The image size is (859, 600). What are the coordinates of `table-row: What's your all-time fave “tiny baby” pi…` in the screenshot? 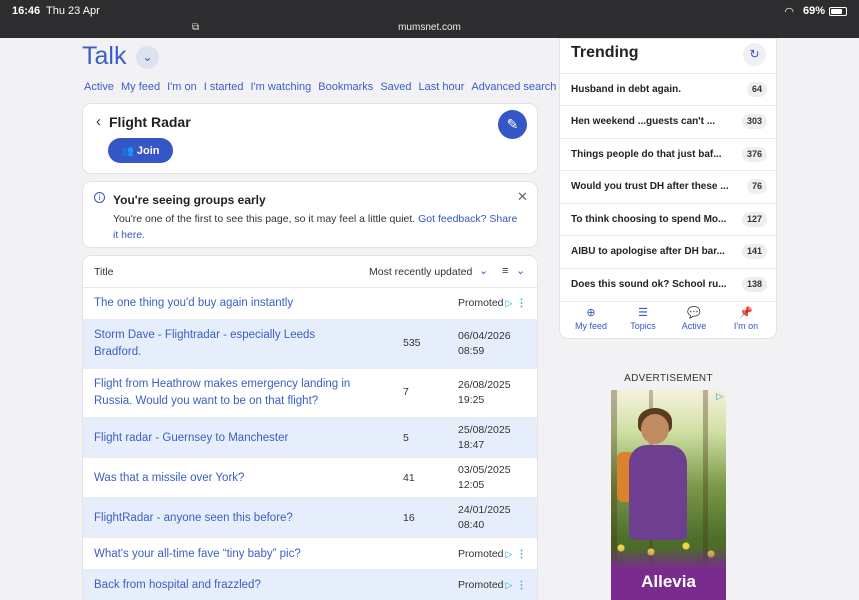 It's located at (310, 554).